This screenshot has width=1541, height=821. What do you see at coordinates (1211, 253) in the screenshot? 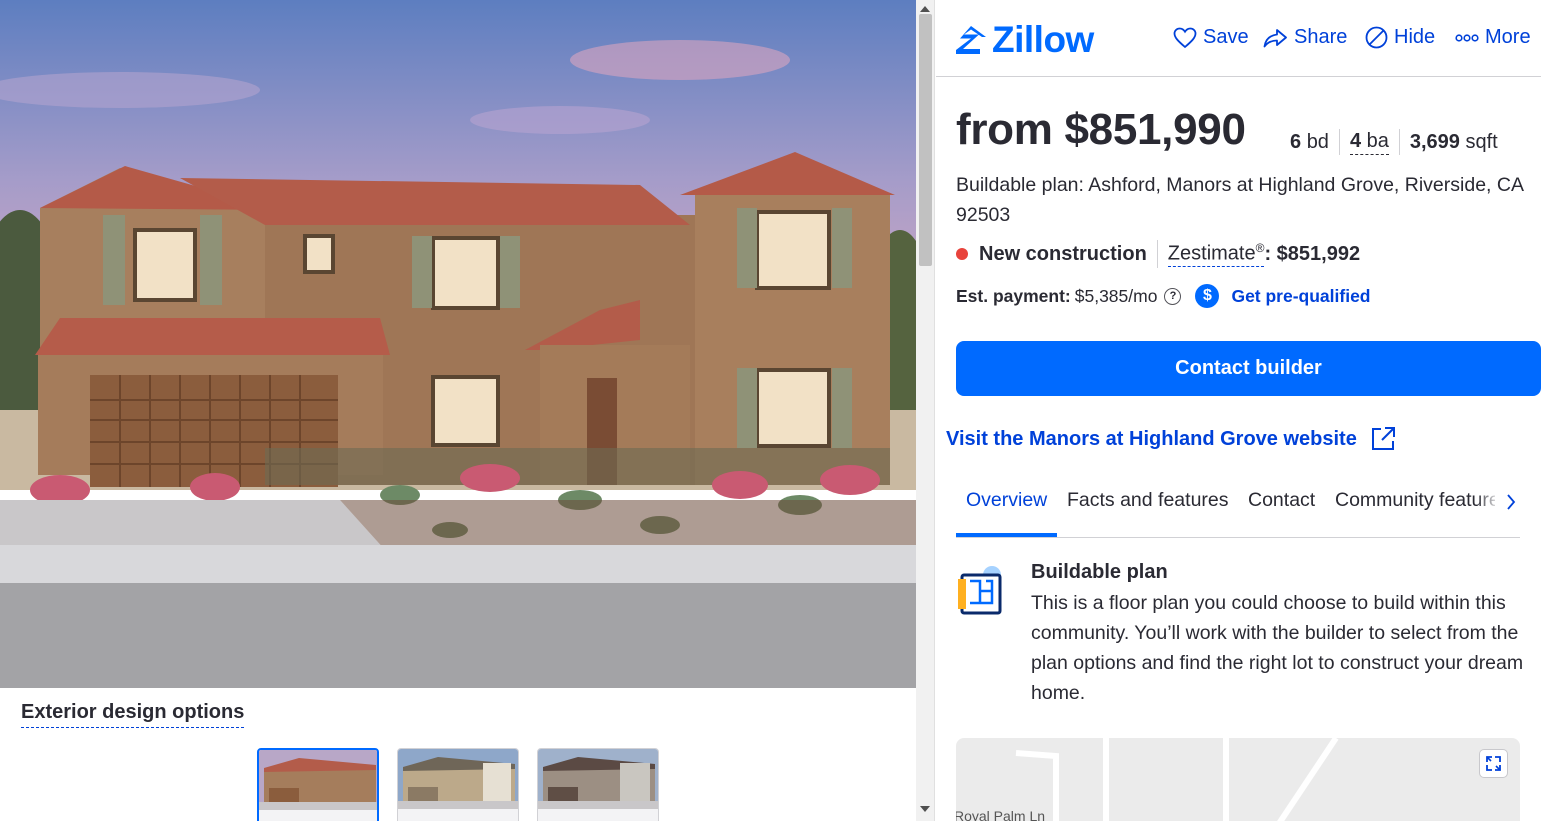
I see `zestimate-label-text: Zestimate` at bounding box center [1211, 253].